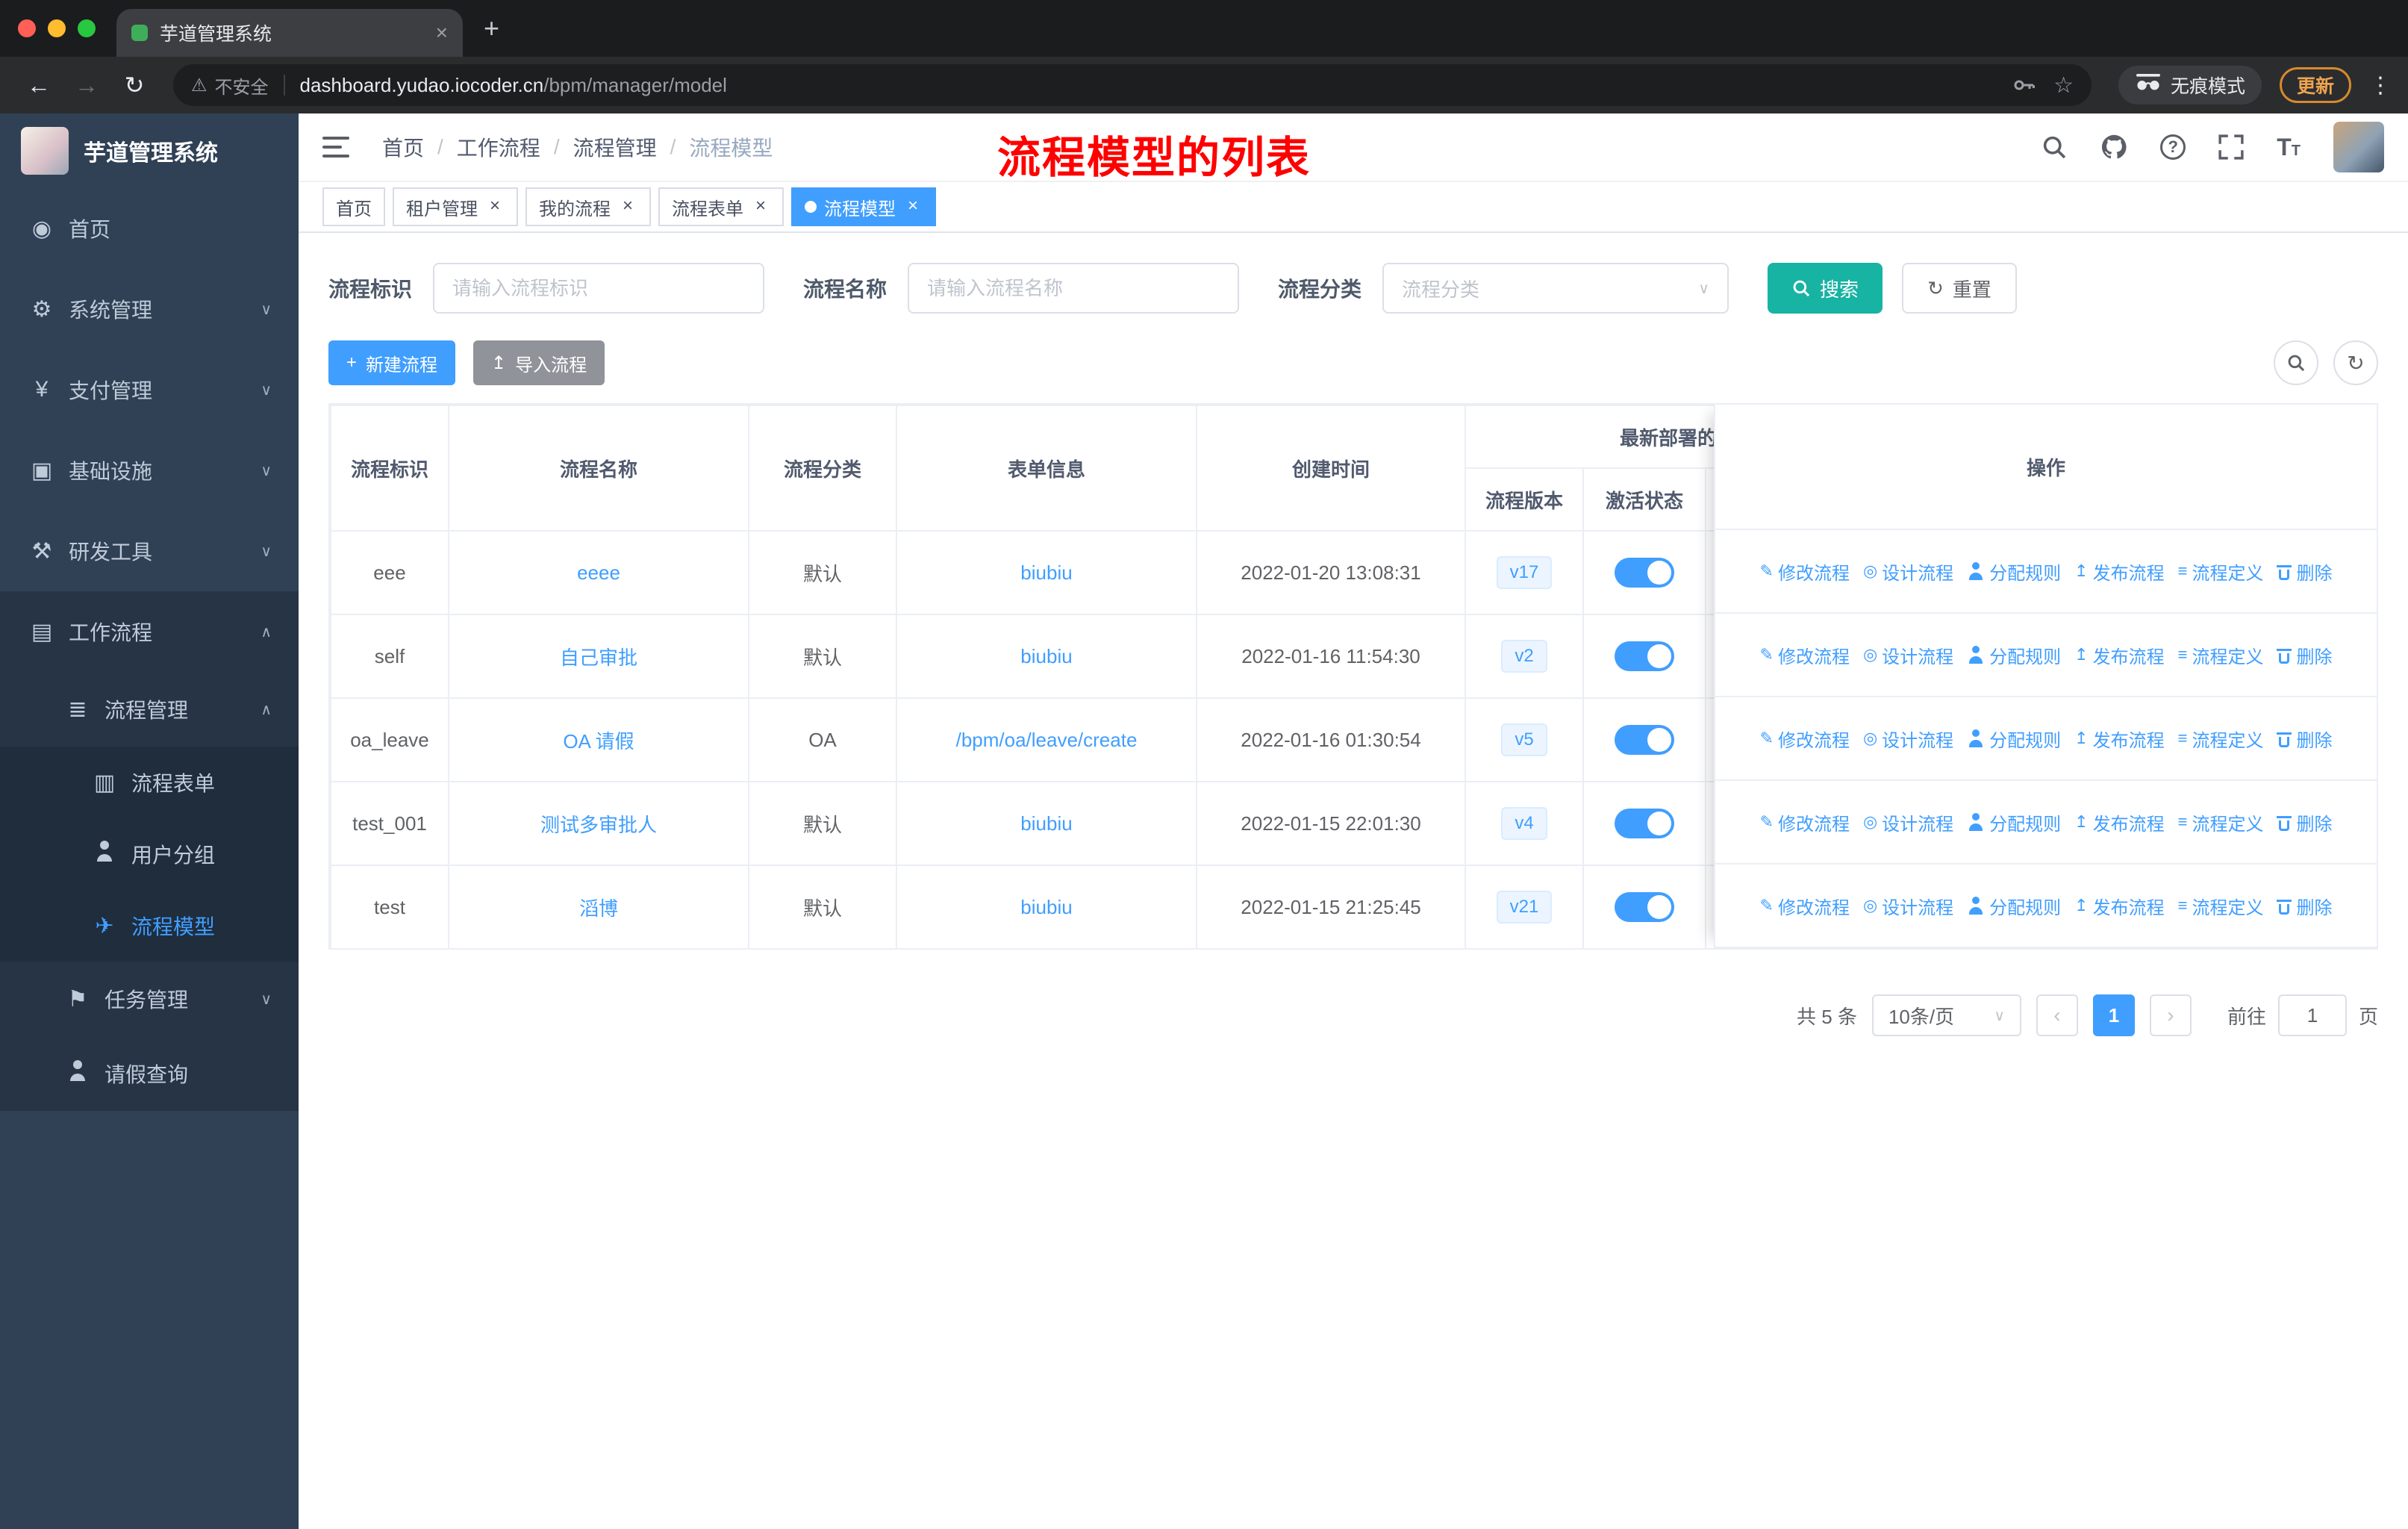 This screenshot has height=1529, width=2408. What do you see at coordinates (598, 658) in the screenshot?
I see `model-name-link: 自己审批` at bounding box center [598, 658].